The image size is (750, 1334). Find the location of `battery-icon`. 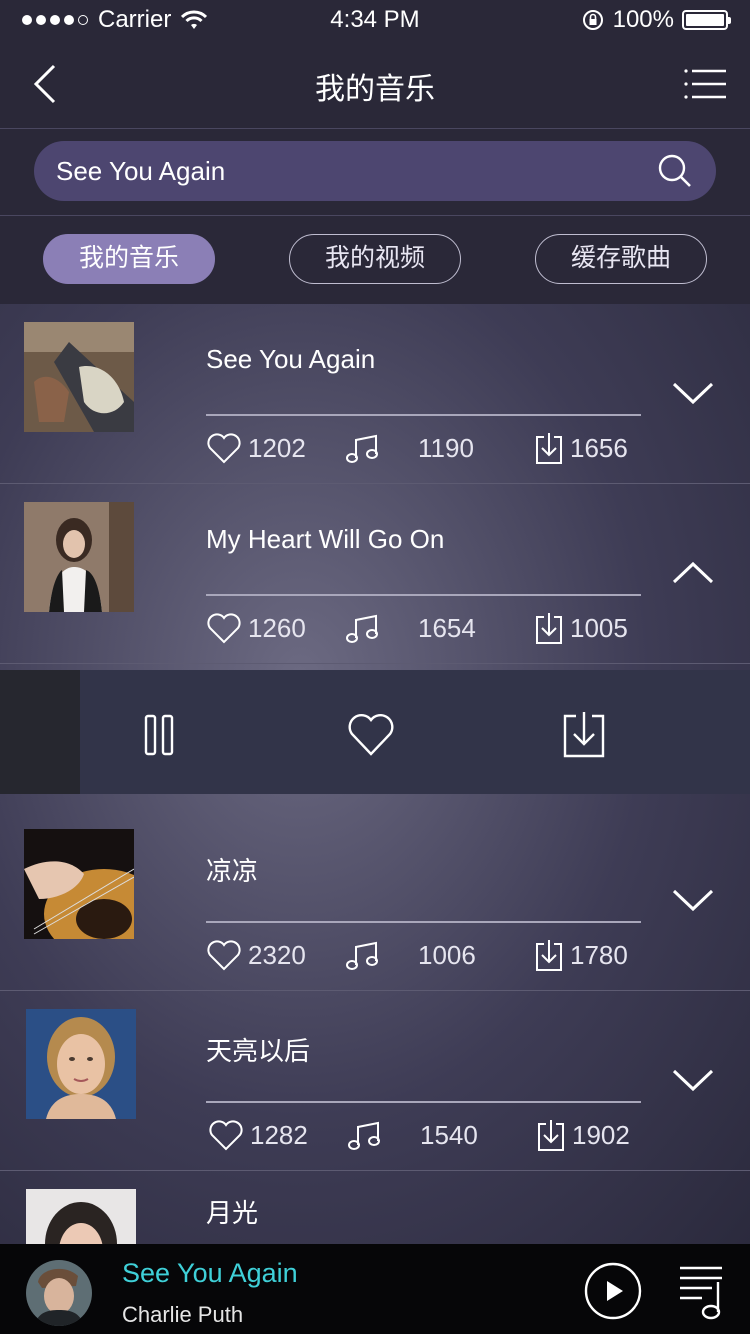

battery-icon is located at coordinates (706, 20).